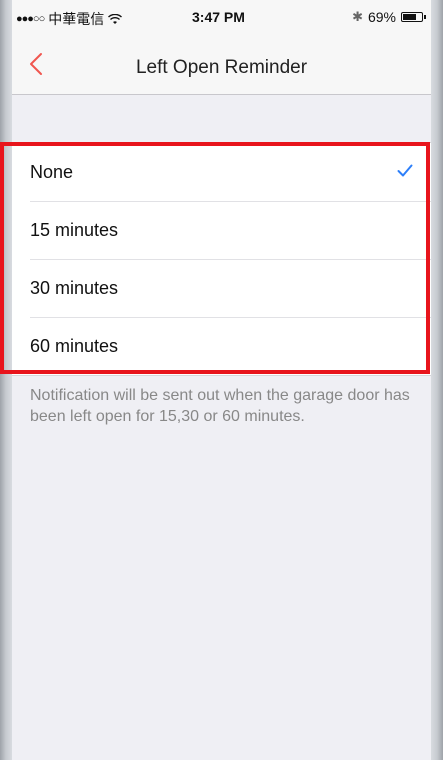  I want to click on option-label: 60 minutes, so click(74, 345).